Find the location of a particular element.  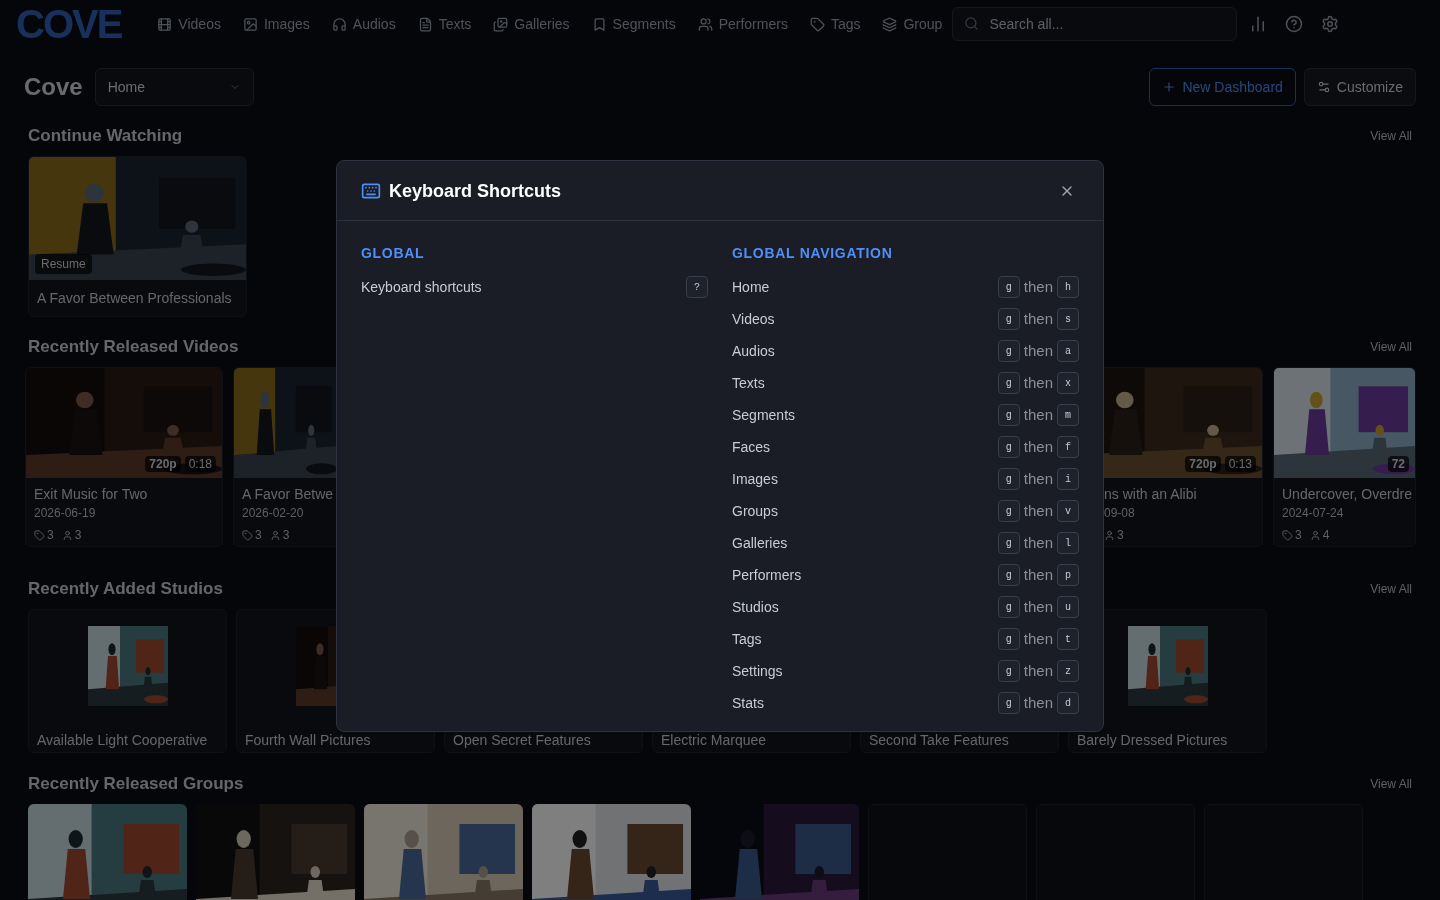

video-date: 09-08 is located at coordinates (1119, 513).